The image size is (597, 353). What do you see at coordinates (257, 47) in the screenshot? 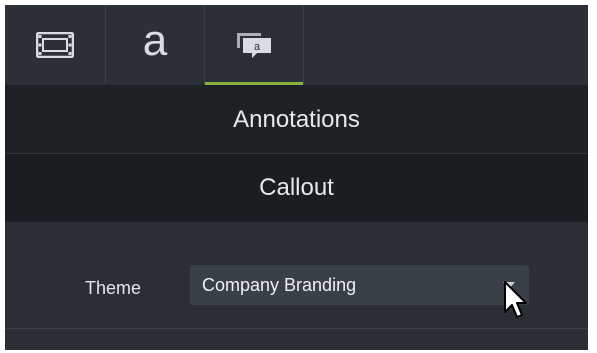
I see `svg-text: a` at bounding box center [257, 47].